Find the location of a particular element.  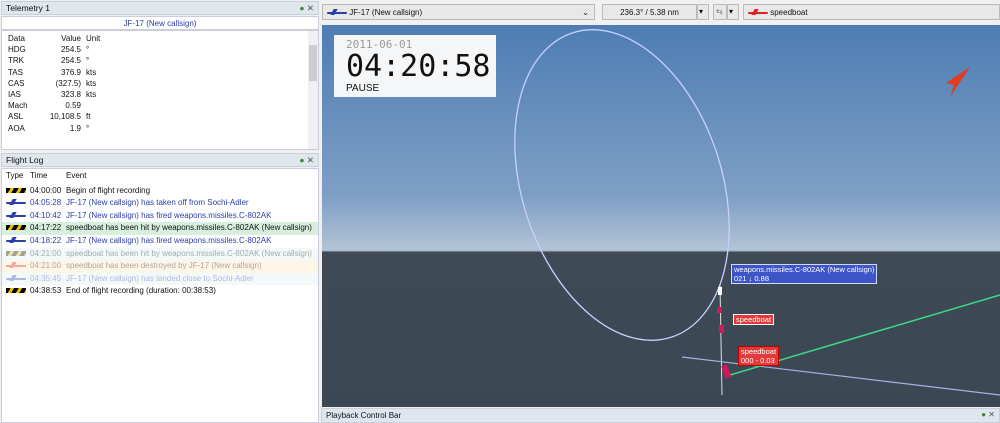

chevron-down-icon: ⌄ is located at coordinates (585, 12).